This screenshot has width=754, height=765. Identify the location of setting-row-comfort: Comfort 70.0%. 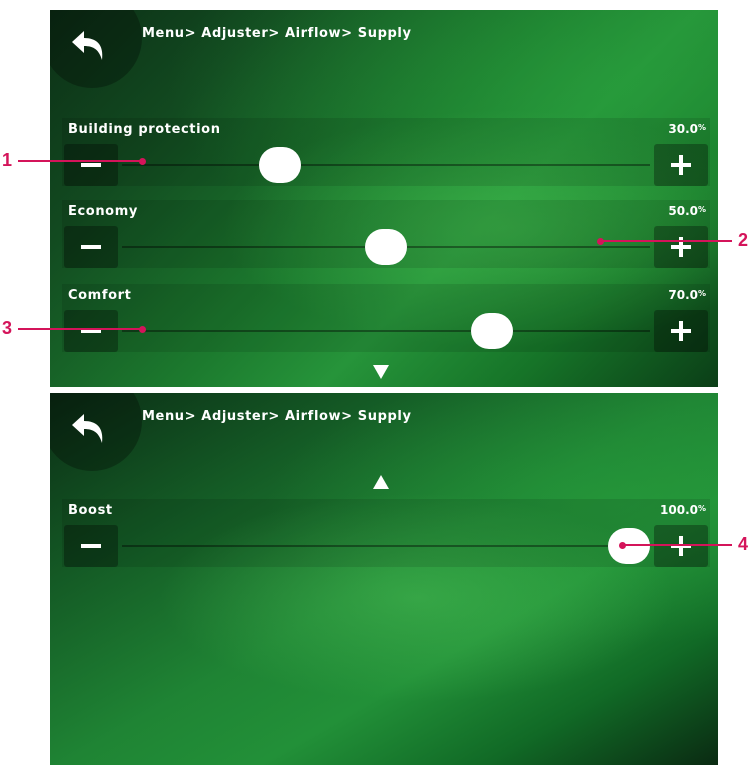
(386, 318).